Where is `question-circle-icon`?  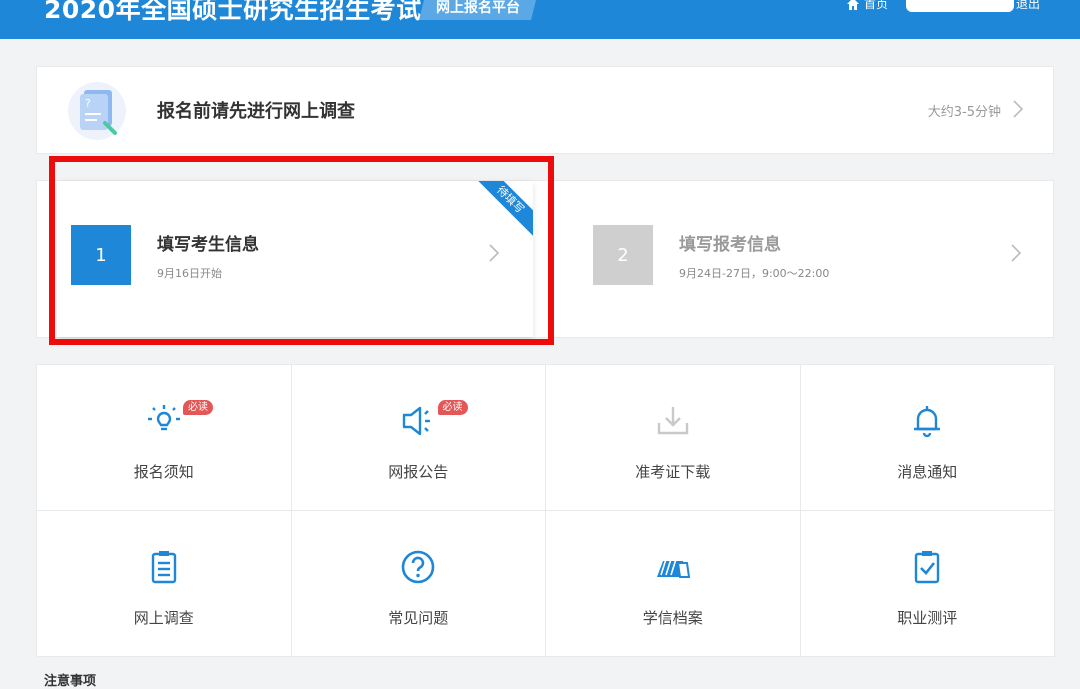 question-circle-icon is located at coordinates (418, 567).